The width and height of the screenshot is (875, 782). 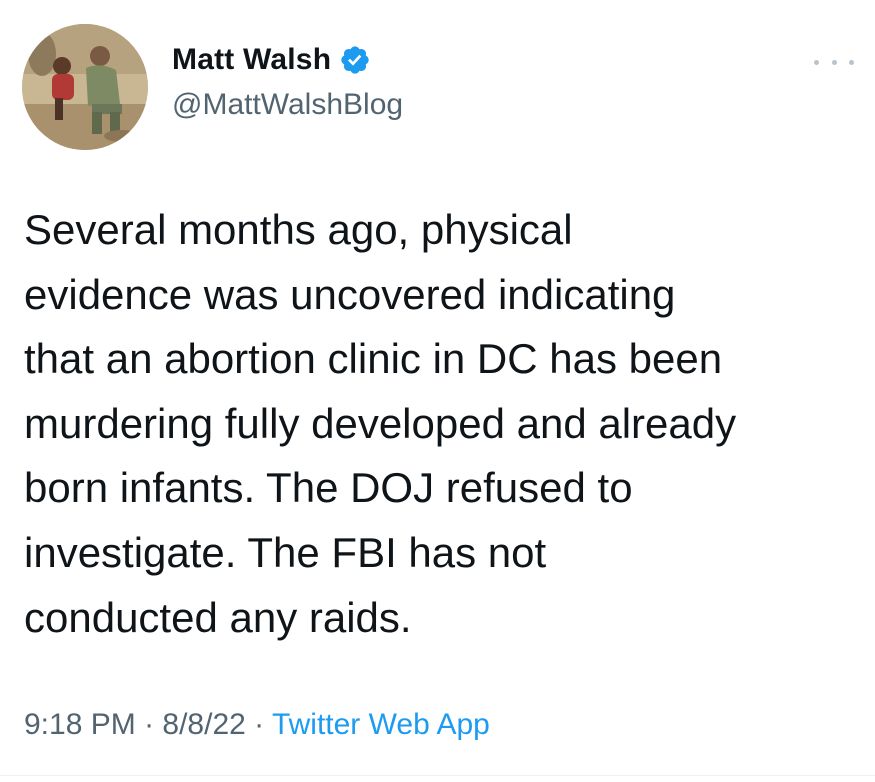 I want to click on tweet-text-line: born infants. The DOJ refused to, so click(x=328, y=488).